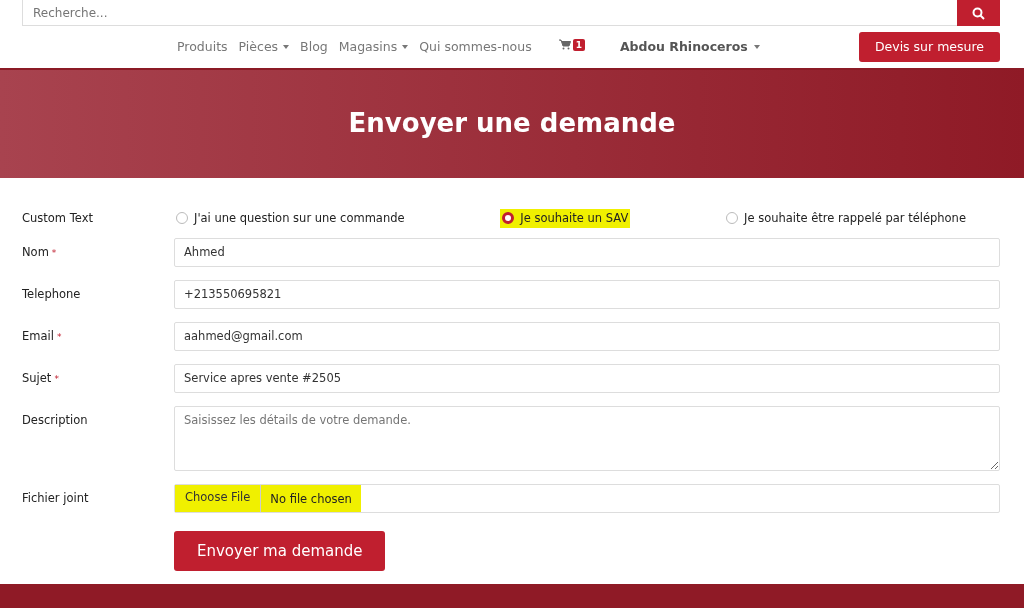 Image resolution: width=1024 pixels, height=608 pixels. I want to click on search-button, so click(978, 13).